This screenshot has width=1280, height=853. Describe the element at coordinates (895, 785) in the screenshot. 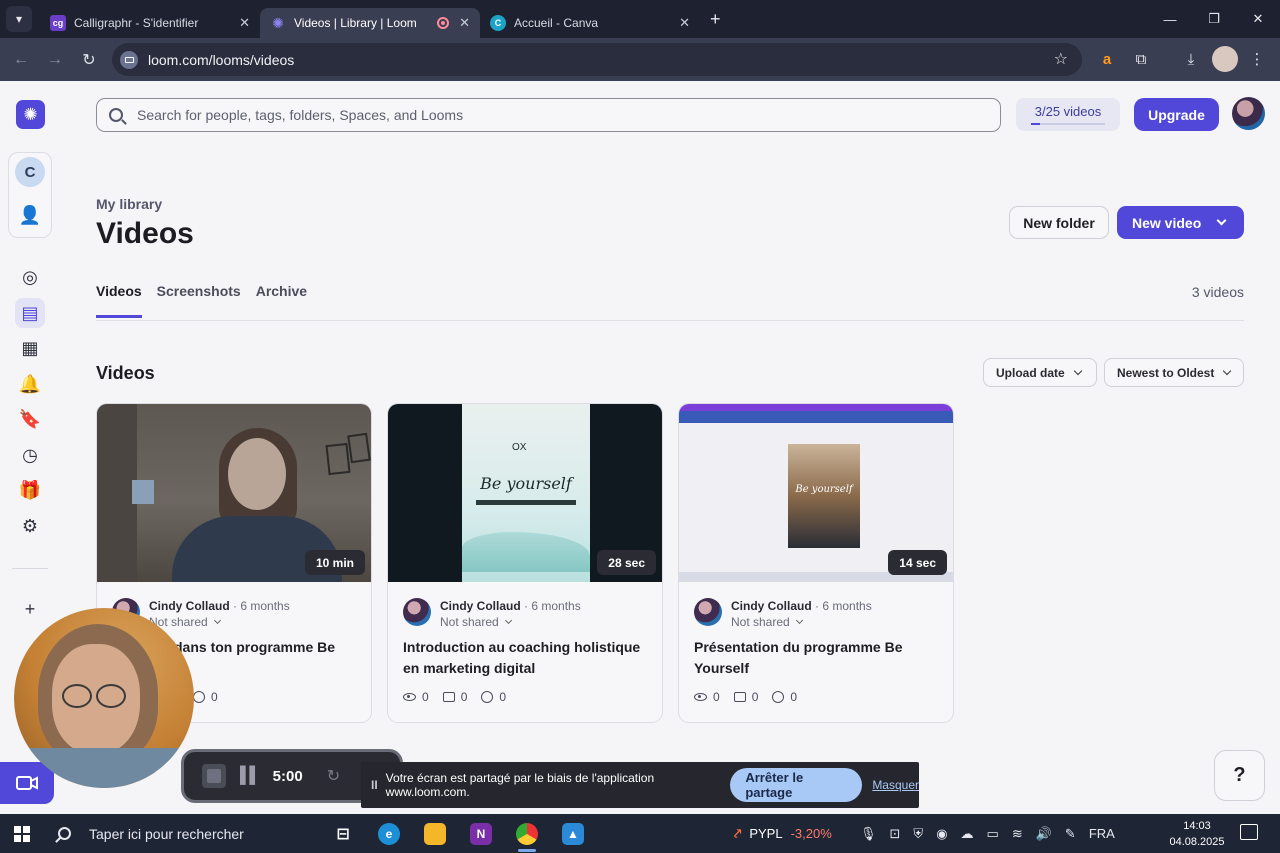

I see `hide-share-bar-link: Masquer` at that location.